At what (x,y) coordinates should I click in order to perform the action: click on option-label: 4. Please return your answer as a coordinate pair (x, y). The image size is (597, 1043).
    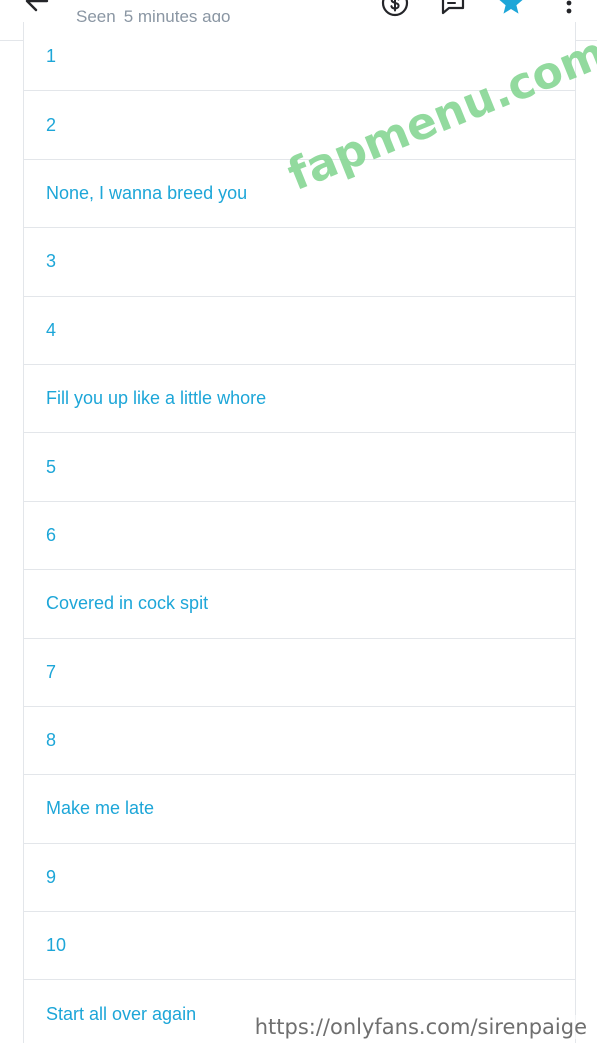
    Looking at the image, I should click on (51, 329).